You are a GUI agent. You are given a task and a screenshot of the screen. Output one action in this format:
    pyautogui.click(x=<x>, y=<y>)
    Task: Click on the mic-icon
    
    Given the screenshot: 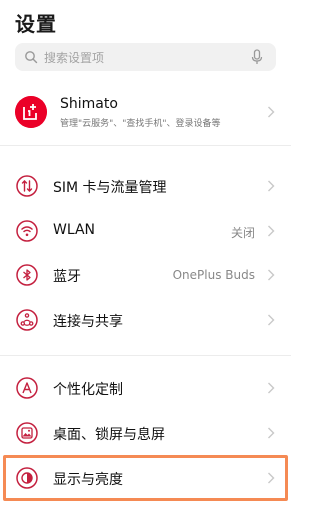 What is the action you would take?
    pyautogui.click(x=257, y=57)
    